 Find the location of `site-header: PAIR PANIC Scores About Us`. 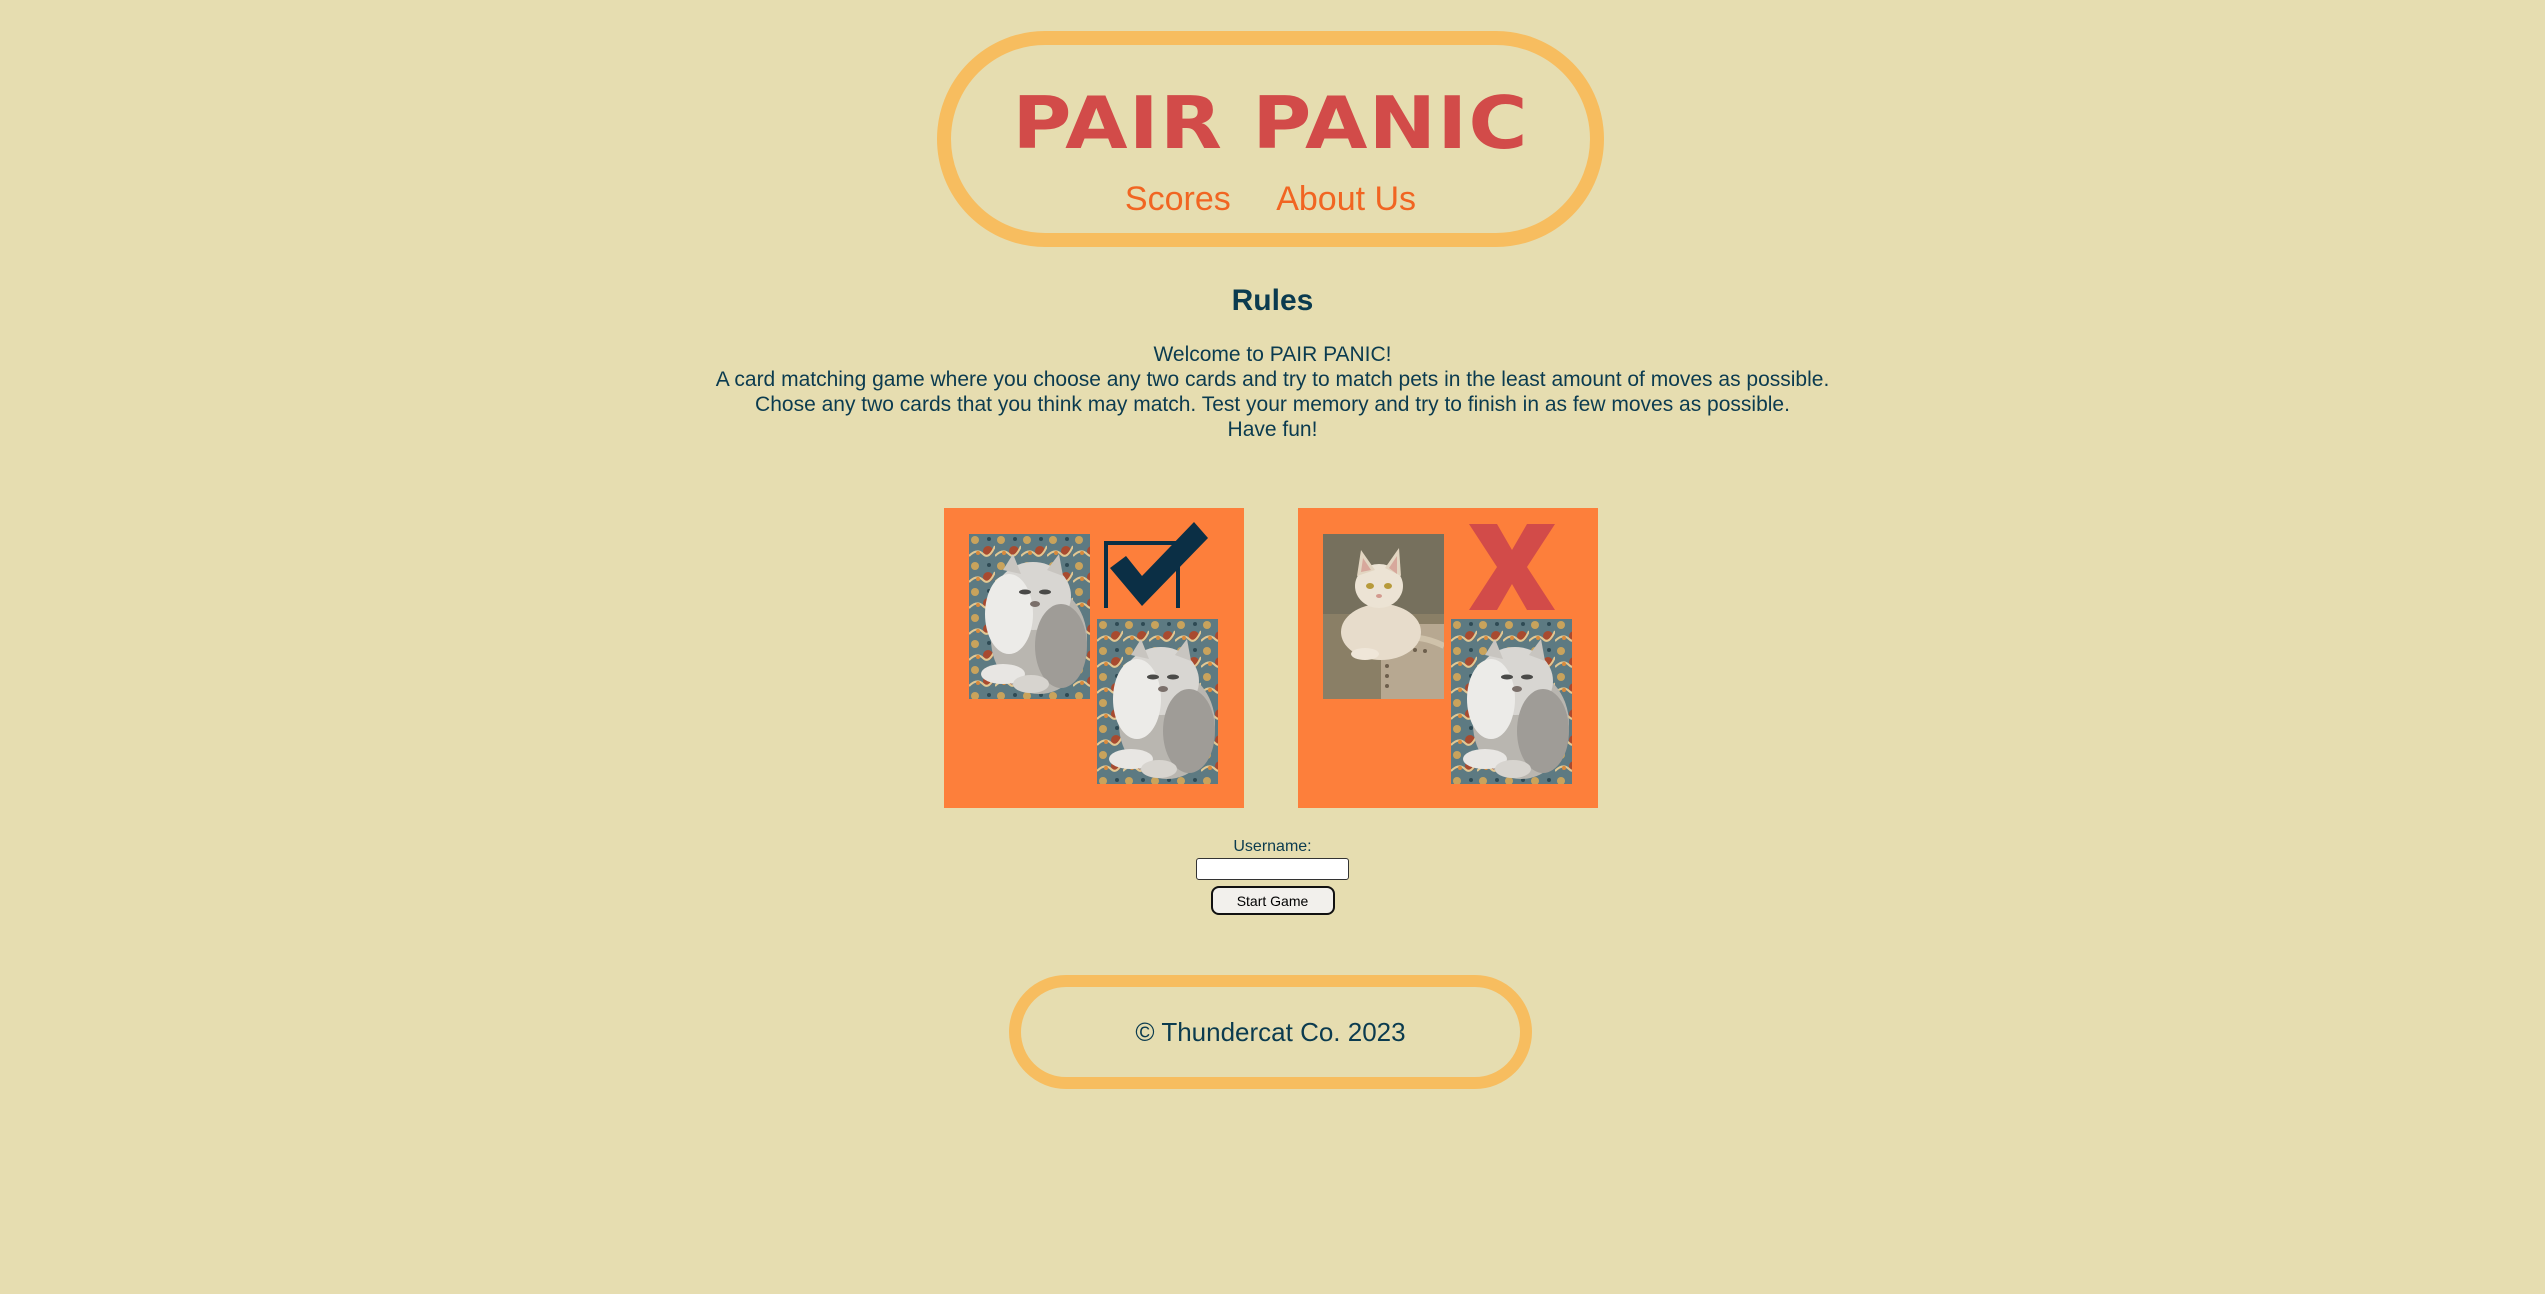

site-header: PAIR PANIC Scores About Us is located at coordinates (1270, 139).